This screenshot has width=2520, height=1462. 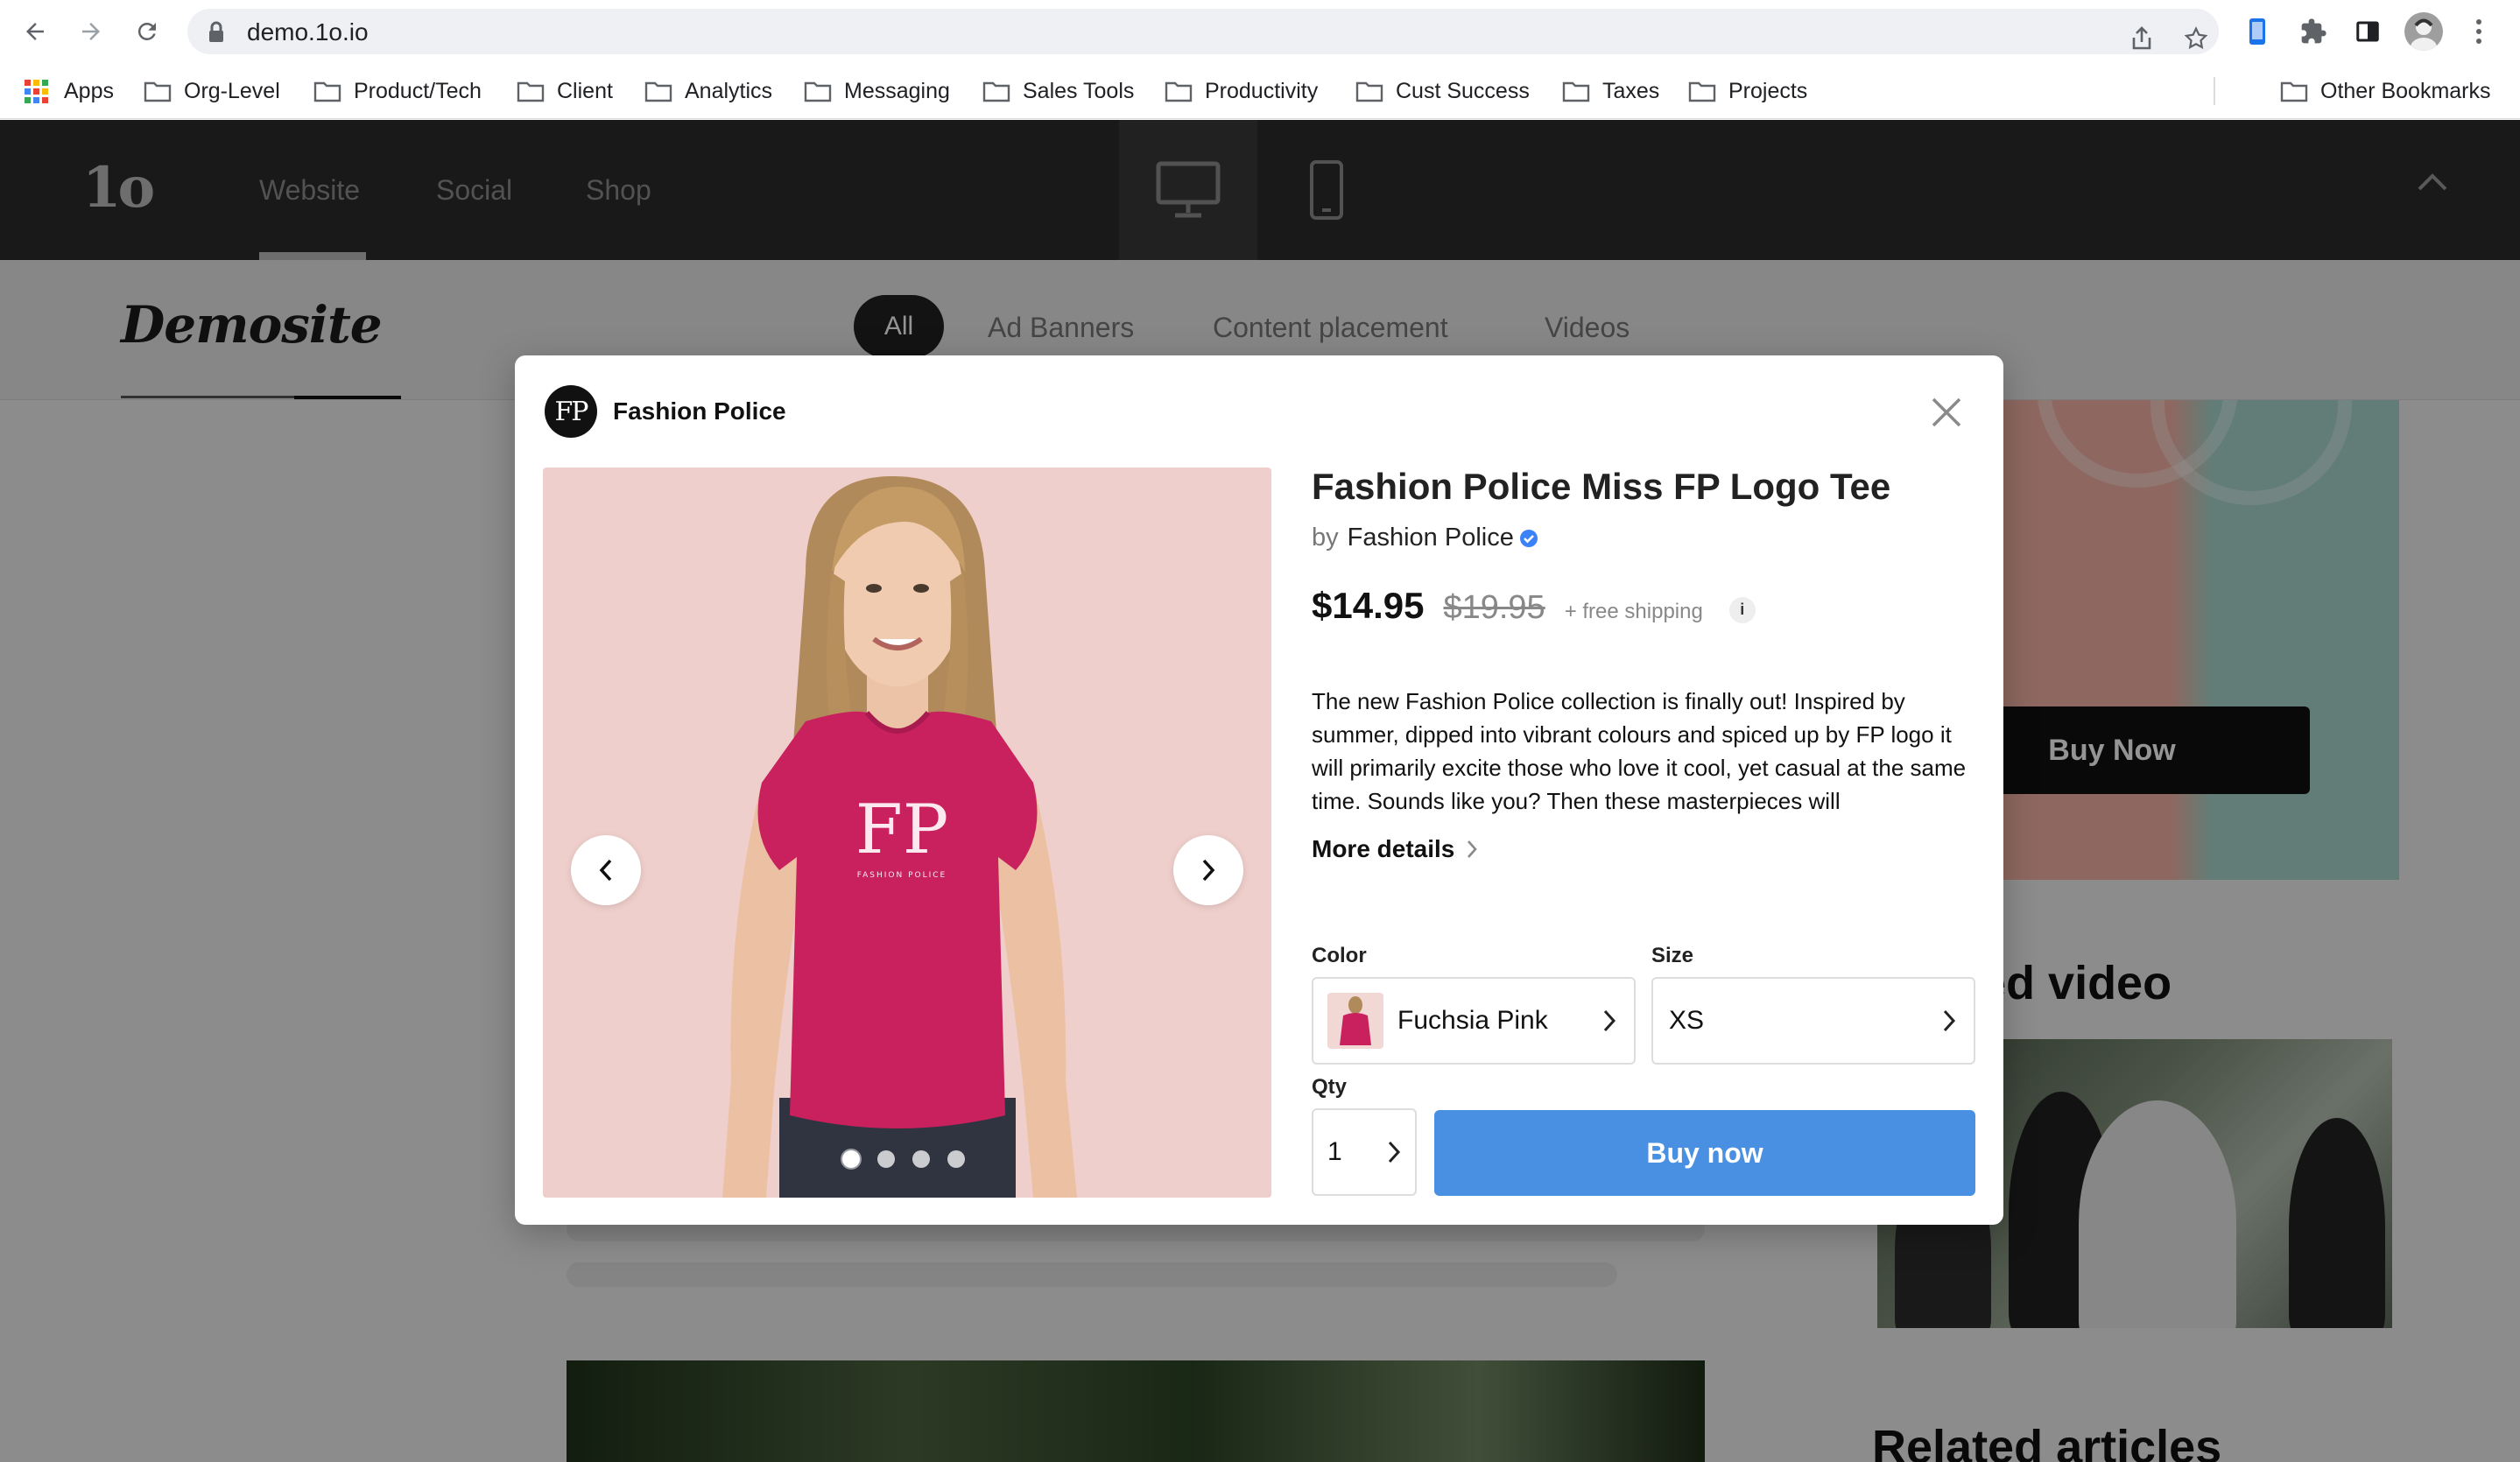 What do you see at coordinates (2214, 91) in the screenshot?
I see `bookmarks-divider` at bounding box center [2214, 91].